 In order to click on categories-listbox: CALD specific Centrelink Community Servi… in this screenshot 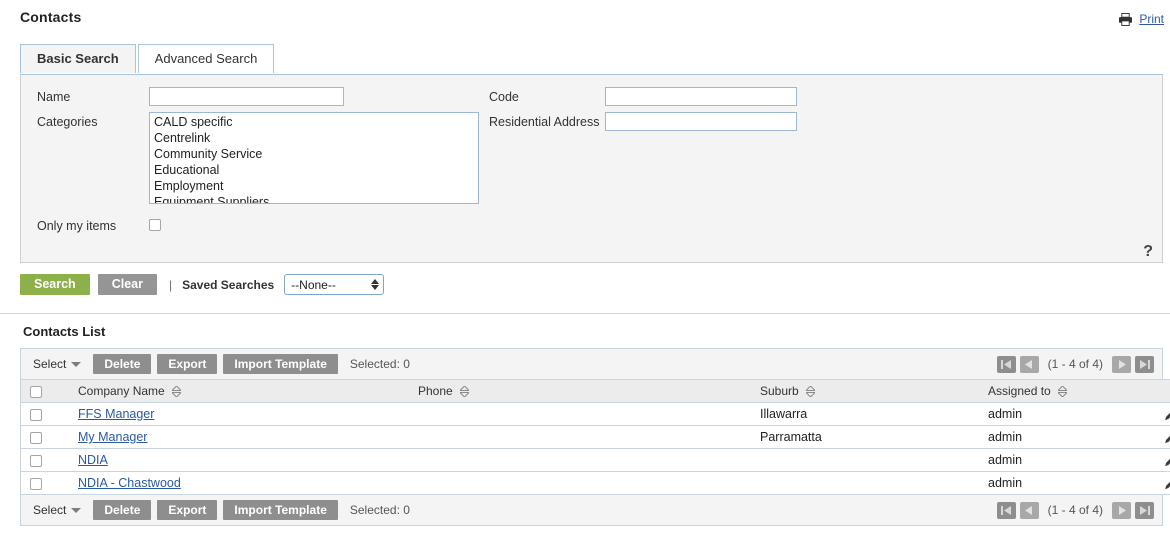, I will do `click(314, 158)`.